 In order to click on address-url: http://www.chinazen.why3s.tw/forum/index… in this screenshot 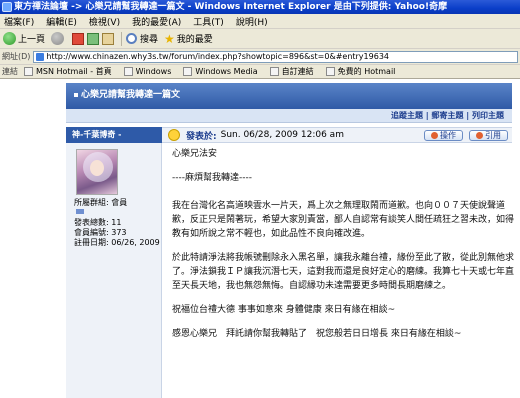, I will do `click(217, 56)`.